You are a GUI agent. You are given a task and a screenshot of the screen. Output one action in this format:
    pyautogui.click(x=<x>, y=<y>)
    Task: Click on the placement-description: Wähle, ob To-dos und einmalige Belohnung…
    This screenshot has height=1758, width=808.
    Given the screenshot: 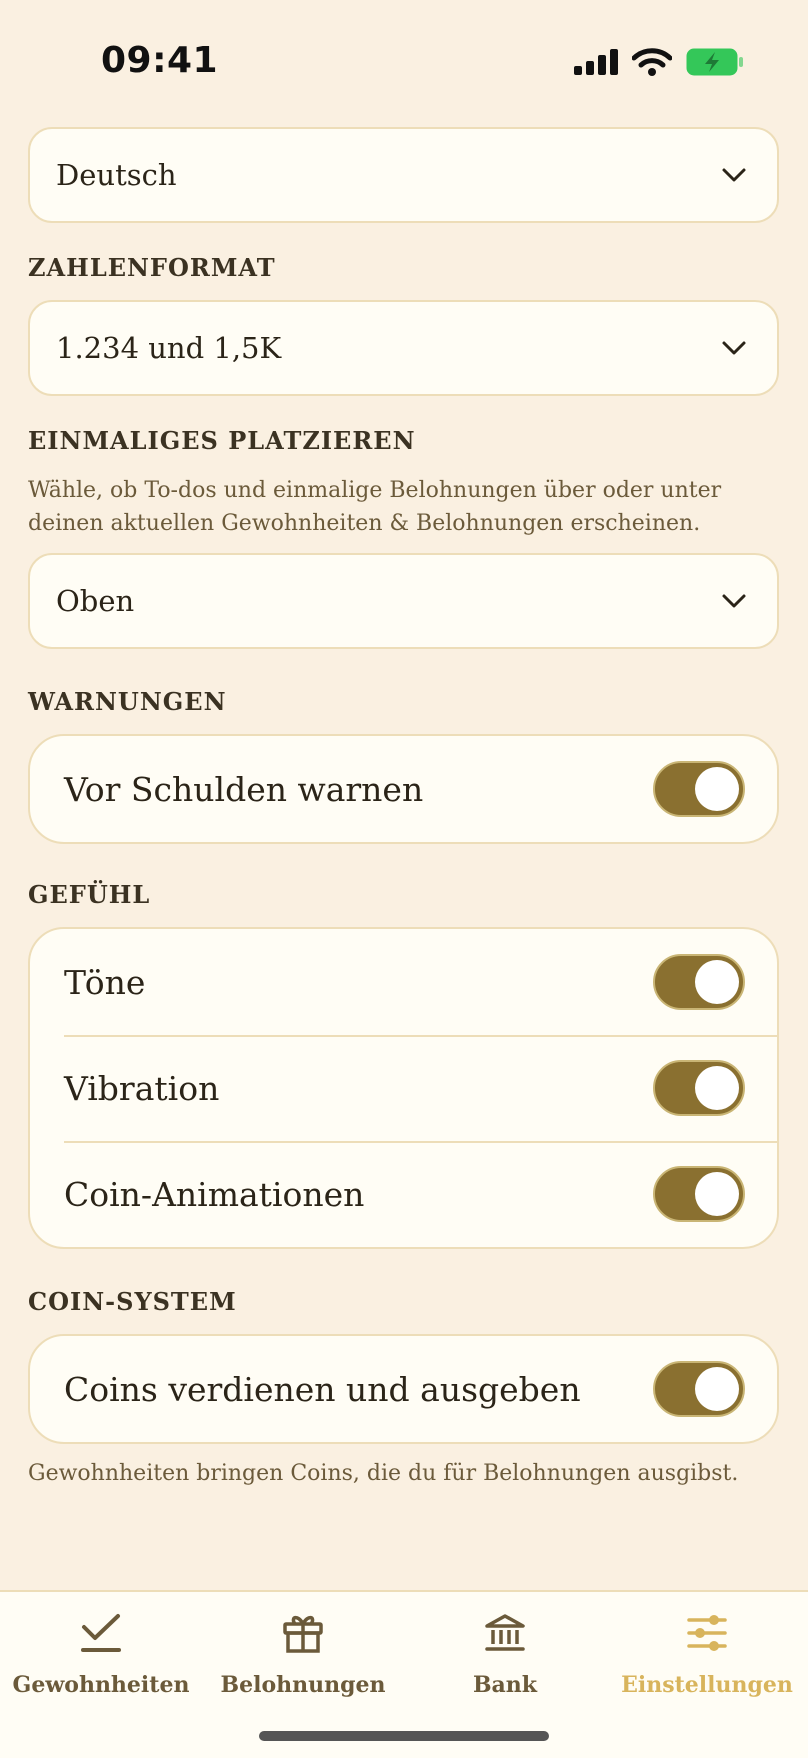 What is the action you would take?
    pyautogui.click(x=375, y=507)
    